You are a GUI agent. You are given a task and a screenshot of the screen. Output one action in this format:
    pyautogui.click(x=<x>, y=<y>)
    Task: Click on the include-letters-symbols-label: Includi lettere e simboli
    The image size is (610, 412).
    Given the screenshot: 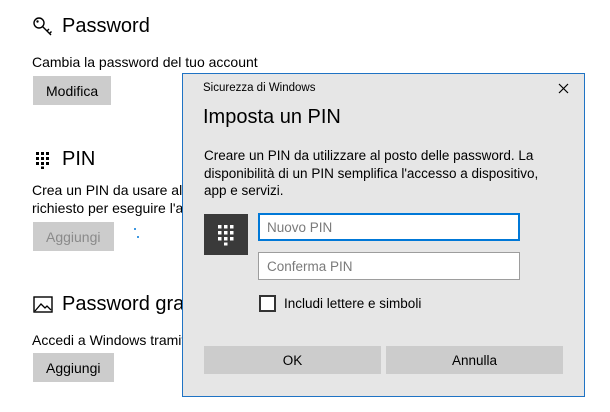 What is the action you would take?
    pyautogui.click(x=352, y=303)
    